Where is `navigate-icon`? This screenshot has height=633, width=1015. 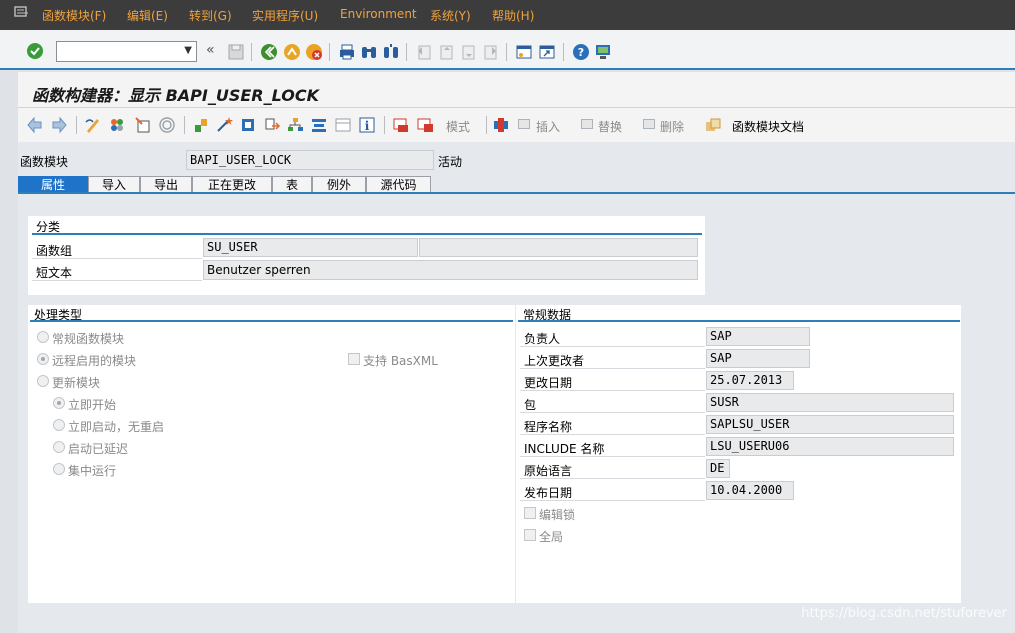 navigate-icon is located at coordinates (272, 125).